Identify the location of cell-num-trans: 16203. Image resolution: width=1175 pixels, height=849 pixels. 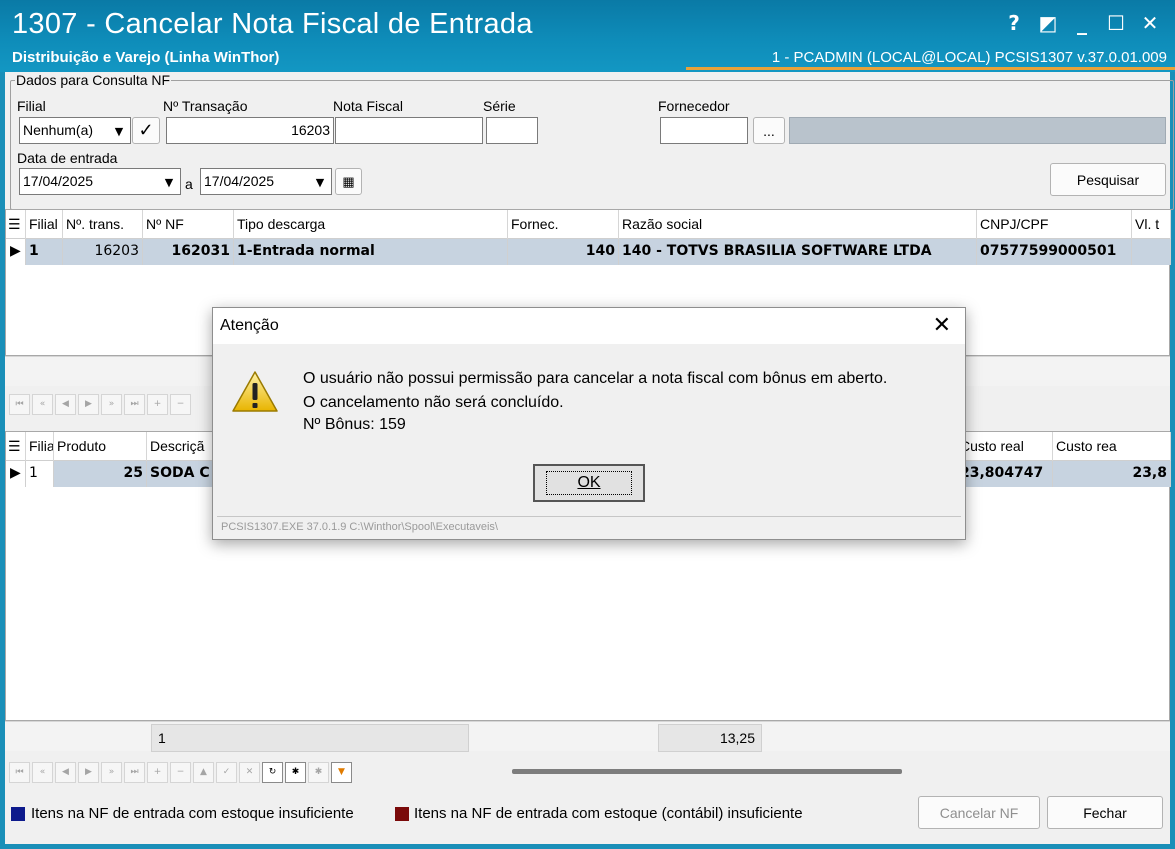
(103, 252).